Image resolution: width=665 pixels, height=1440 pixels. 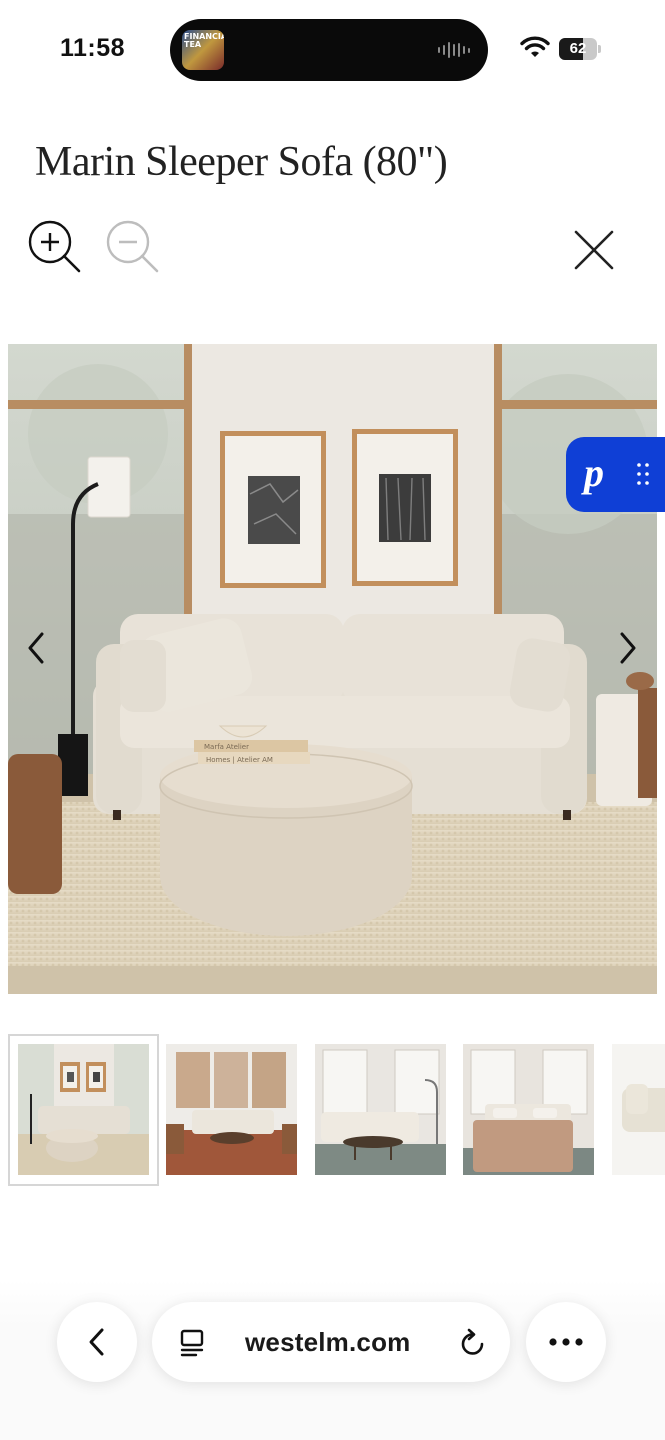 What do you see at coordinates (239, 760) in the screenshot?
I see `book-bottom-text: Homes | Atelier AM` at bounding box center [239, 760].